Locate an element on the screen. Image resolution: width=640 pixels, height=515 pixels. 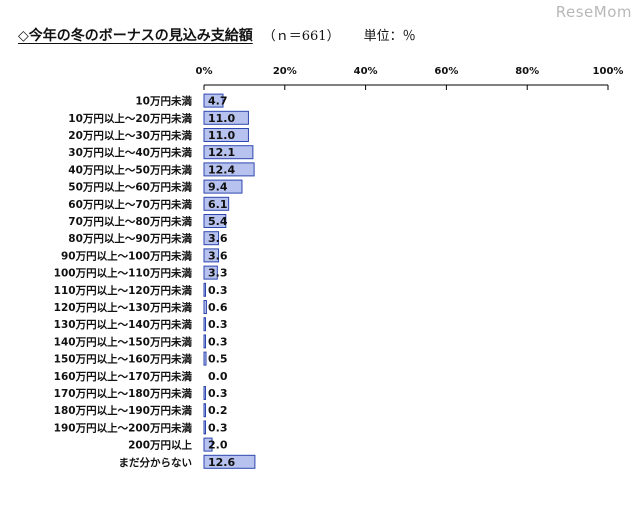
category-label: 30万円以上～40万円未満 is located at coordinates (130, 152).